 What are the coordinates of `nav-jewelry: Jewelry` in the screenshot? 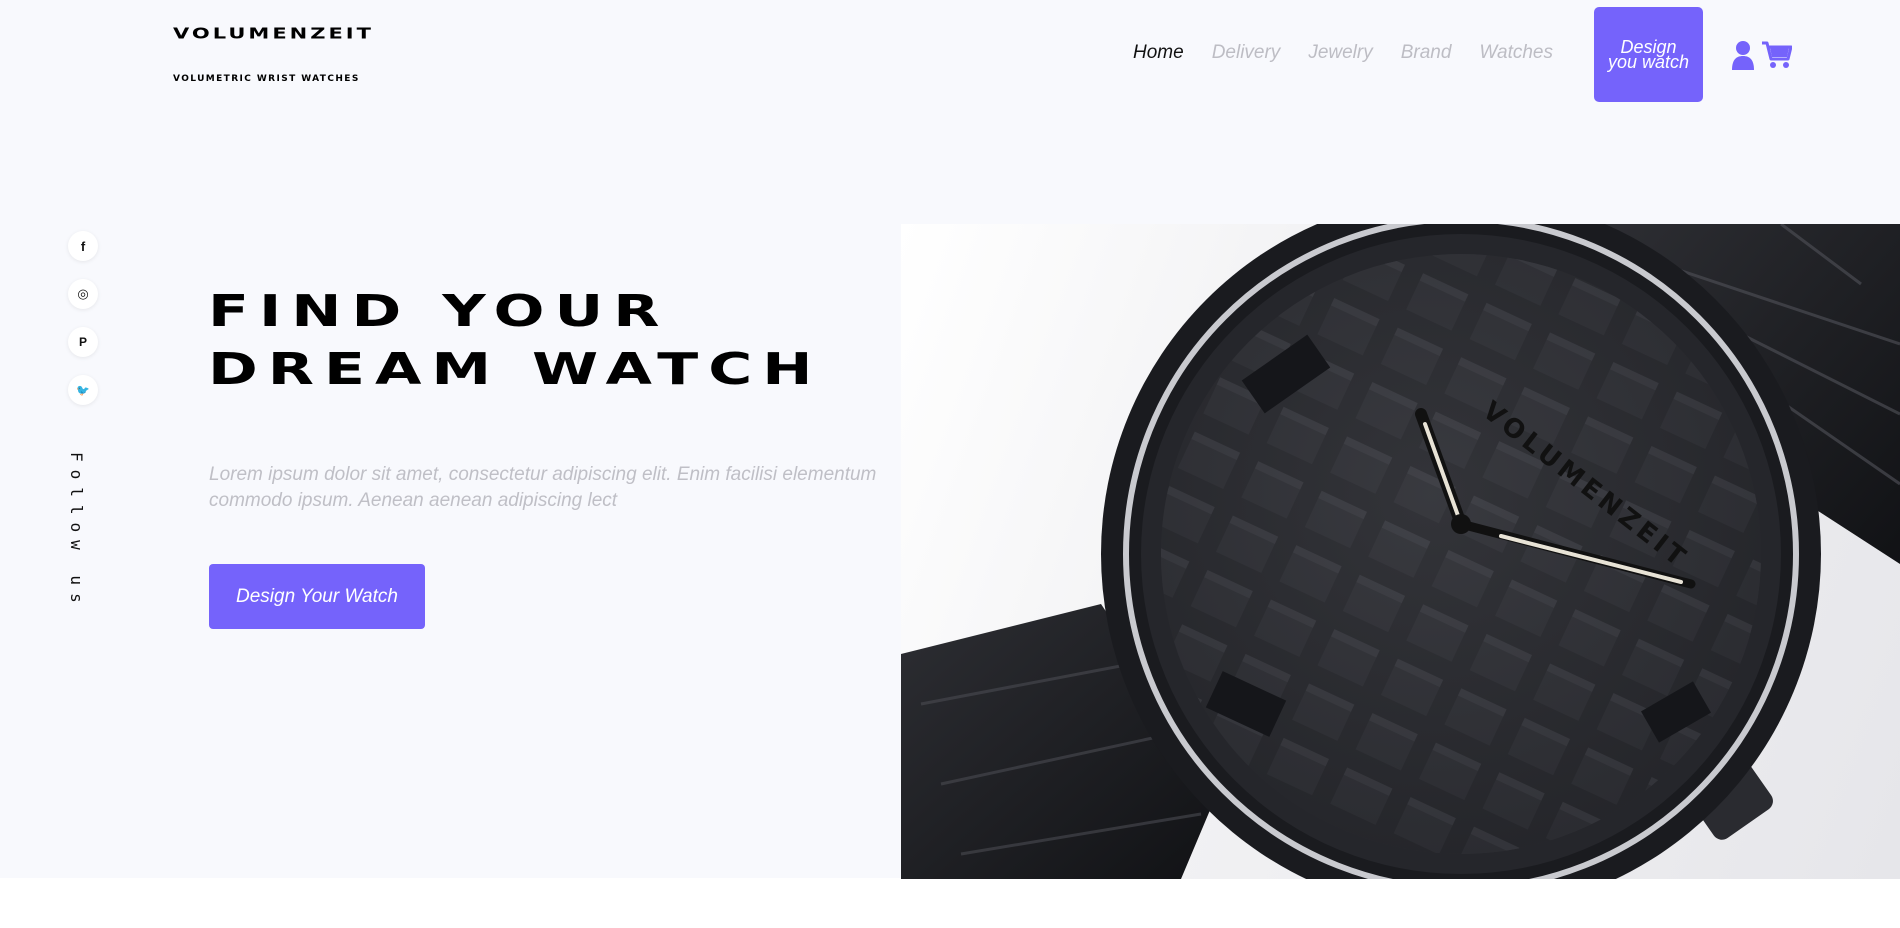 It's located at (1340, 53).